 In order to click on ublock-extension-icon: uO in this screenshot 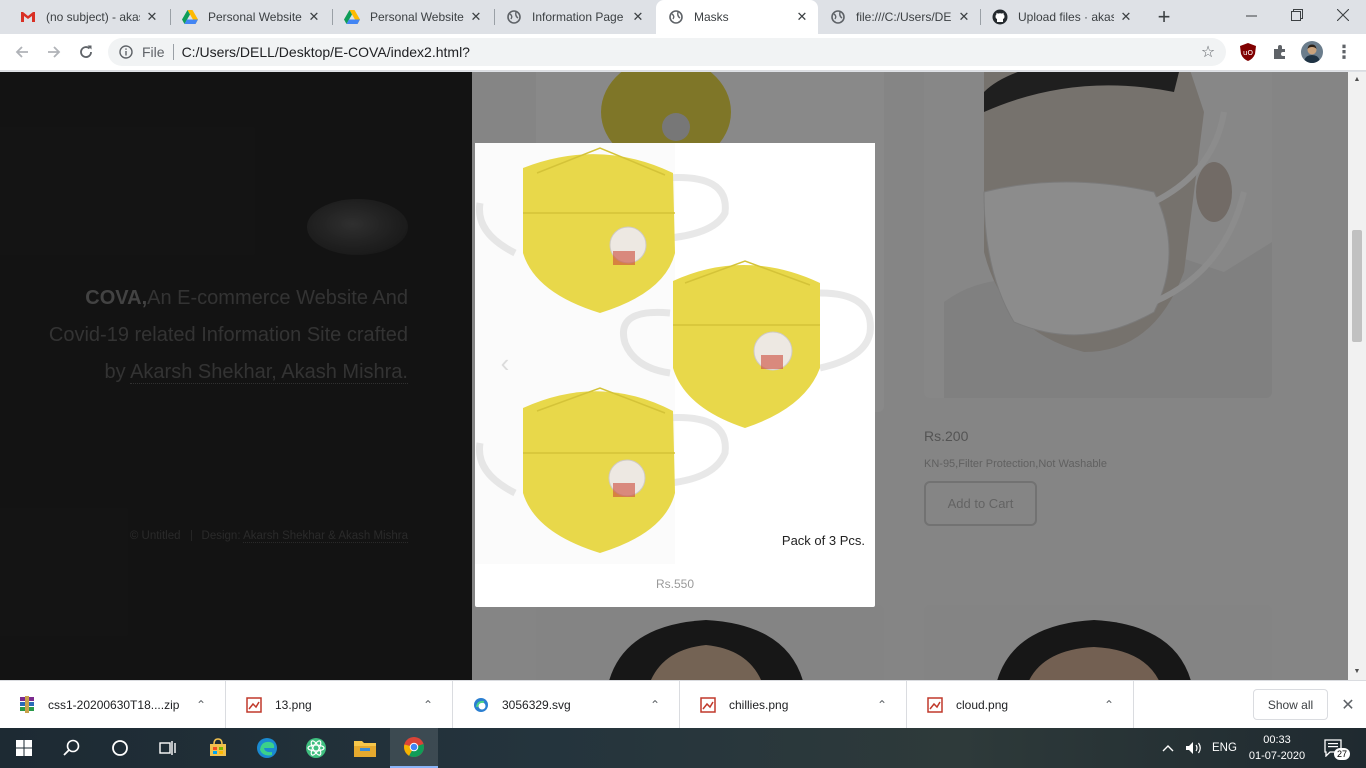, I will do `click(1248, 52)`.